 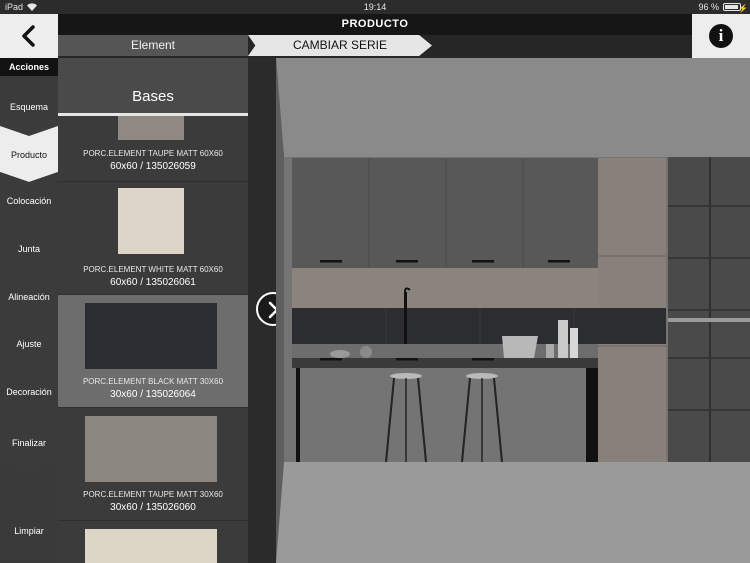 What do you see at coordinates (153, 269) in the screenshot?
I see `product-name: PORC.ELEMENT WHITE MATT 60X60` at bounding box center [153, 269].